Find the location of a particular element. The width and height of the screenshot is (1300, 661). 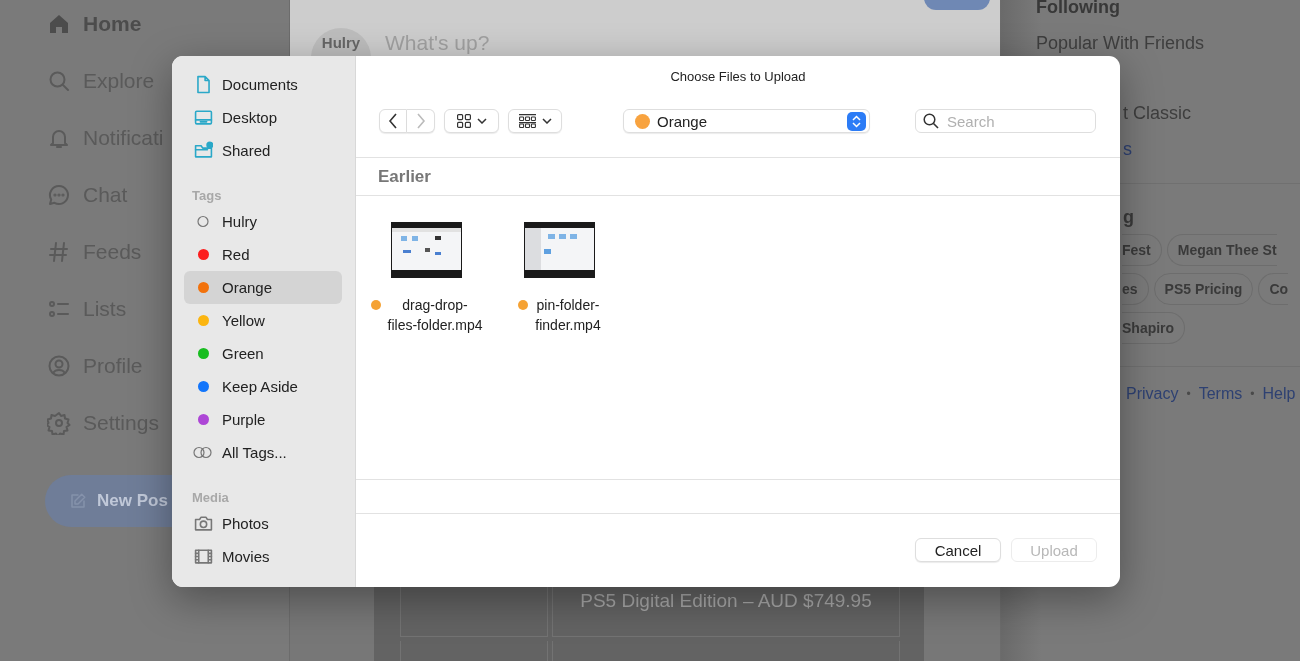

footer-link: Help is located at coordinates (1279, 394).